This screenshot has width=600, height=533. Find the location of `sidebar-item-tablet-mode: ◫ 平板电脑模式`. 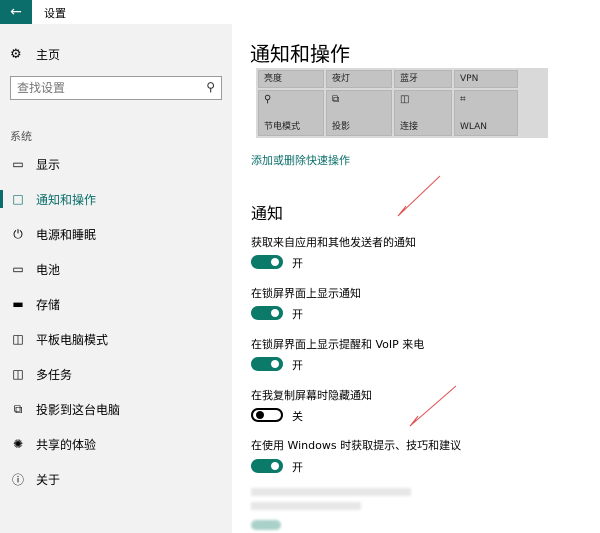

sidebar-item-tablet-mode: ◫ 平板电脑模式 is located at coordinates (116, 339).